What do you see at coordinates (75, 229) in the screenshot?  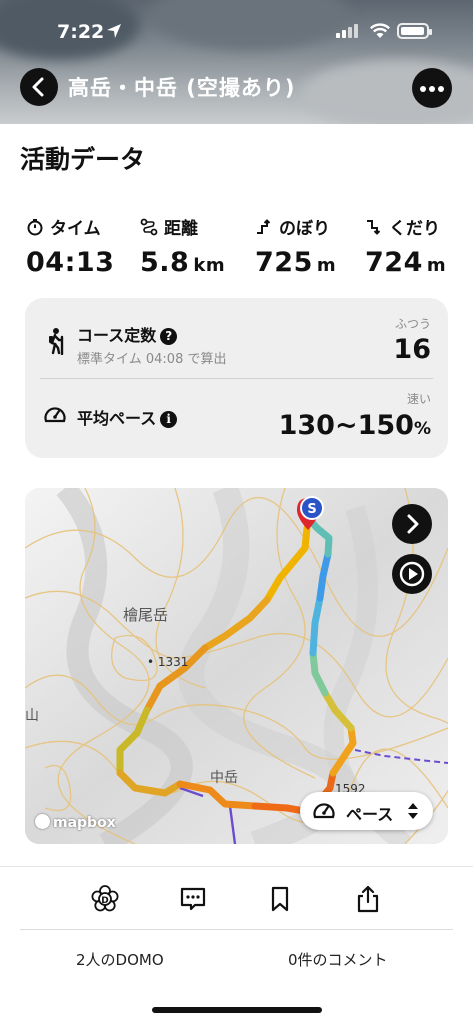 I see `stat-label: タイム` at bounding box center [75, 229].